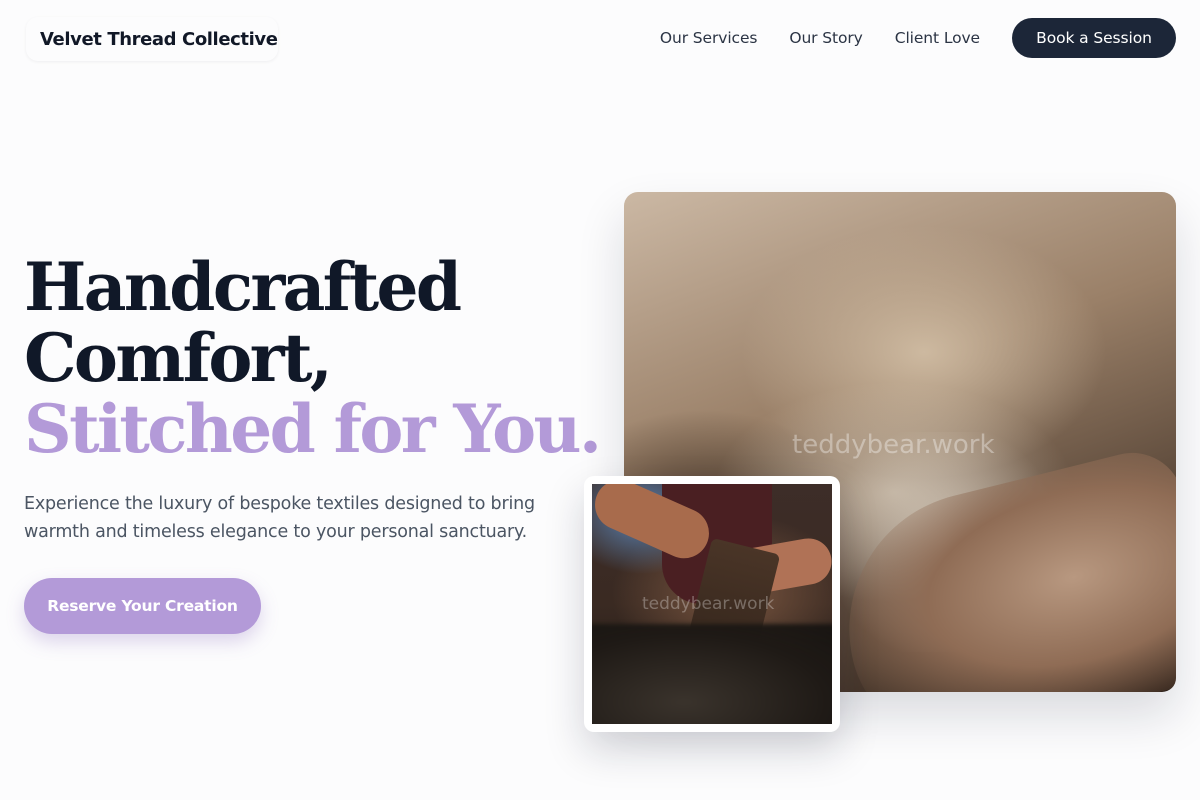 The width and height of the screenshot is (1200, 800). What do you see at coordinates (825, 38) in the screenshot?
I see `nav-link-our-story: Our Story` at bounding box center [825, 38].